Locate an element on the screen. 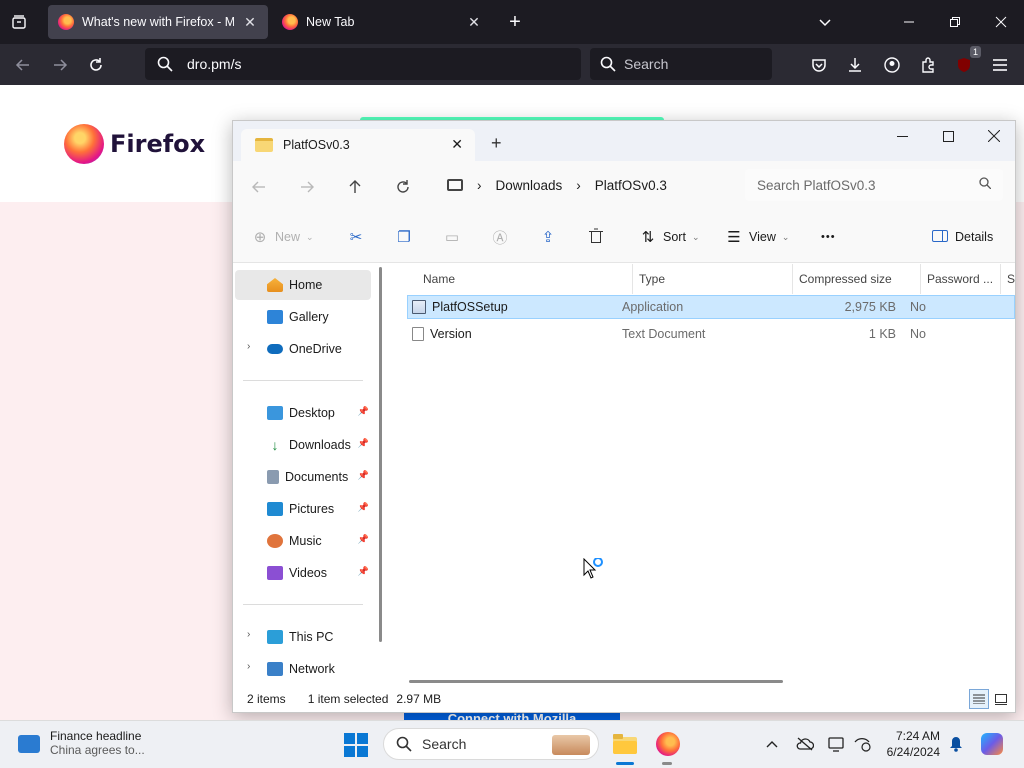 This screenshot has height=768, width=1024. nav-item-home: Home is located at coordinates (303, 285).